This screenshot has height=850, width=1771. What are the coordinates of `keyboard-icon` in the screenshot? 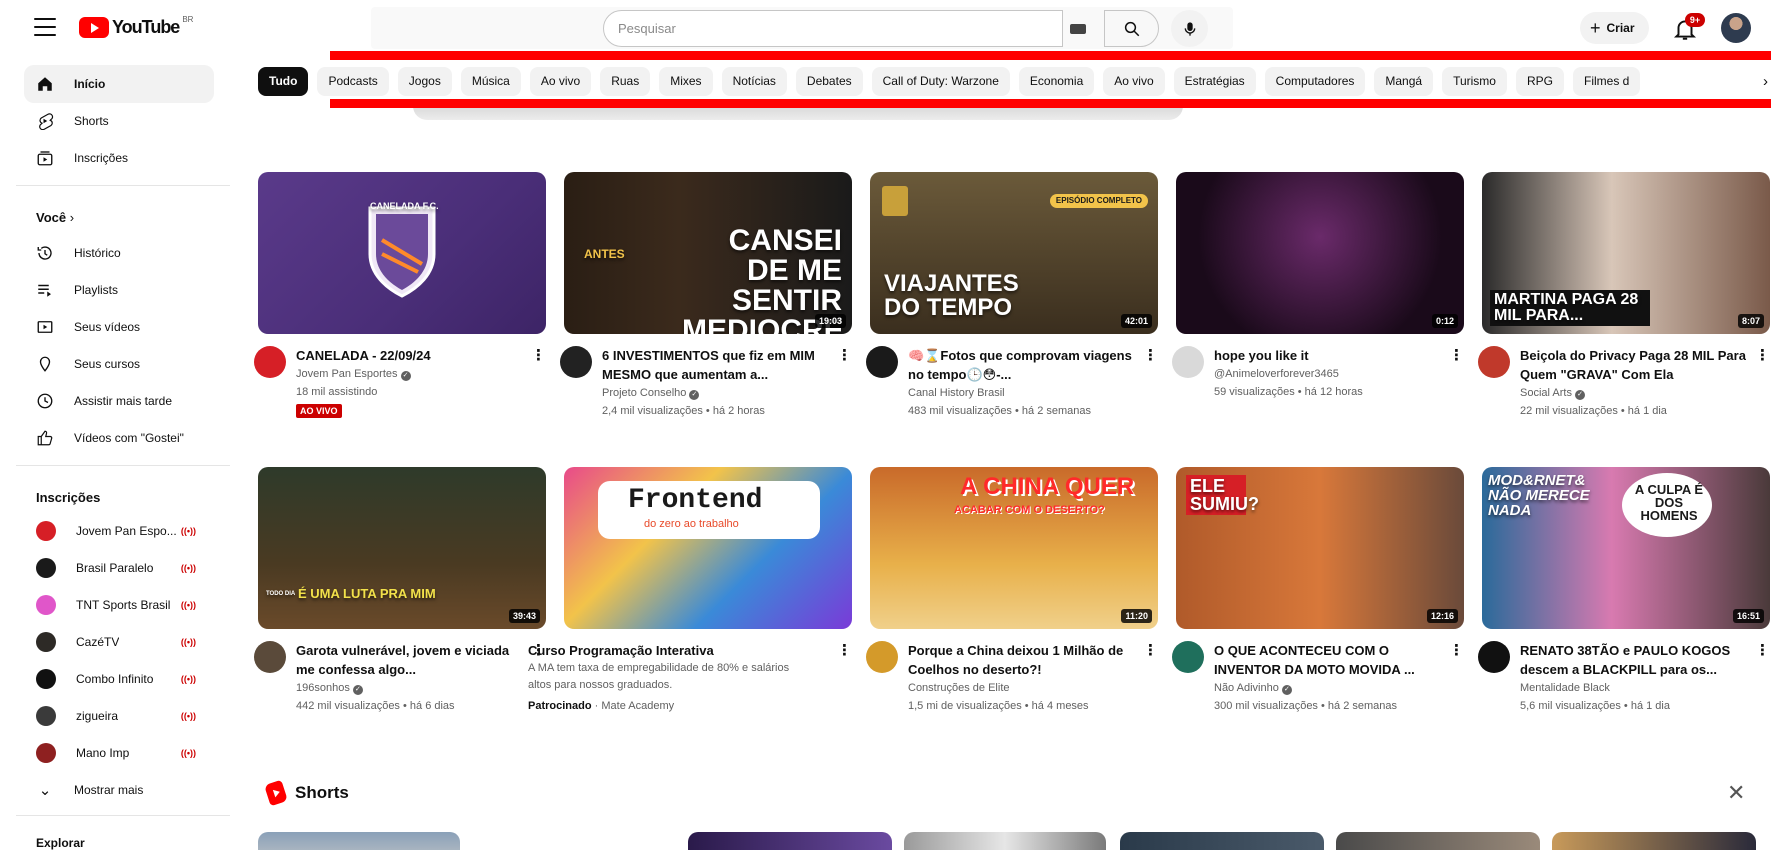 It's located at (1078, 29).